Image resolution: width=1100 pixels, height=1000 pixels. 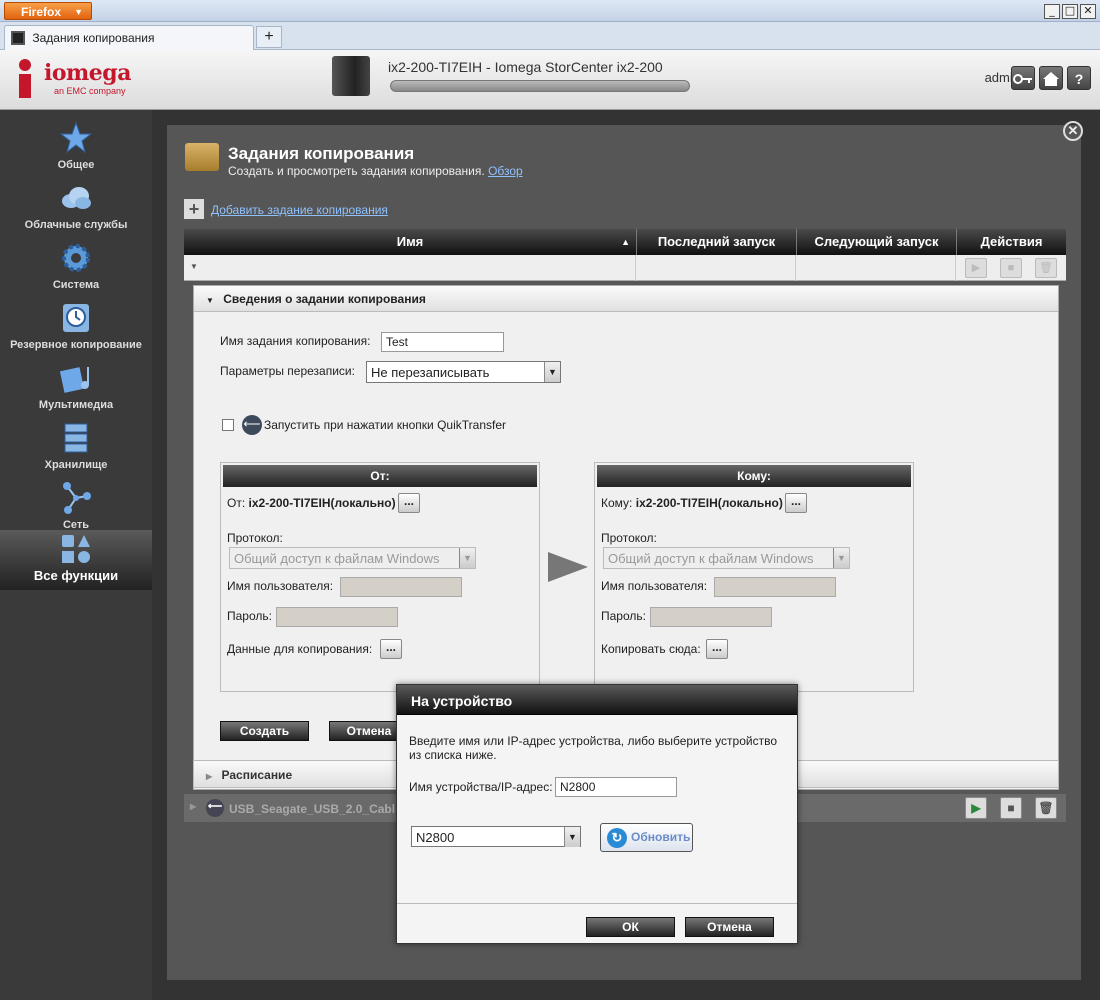 What do you see at coordinates (264, 731) in the screenshot?
I see `create-button: Создать` at bounding box center [264, 731].